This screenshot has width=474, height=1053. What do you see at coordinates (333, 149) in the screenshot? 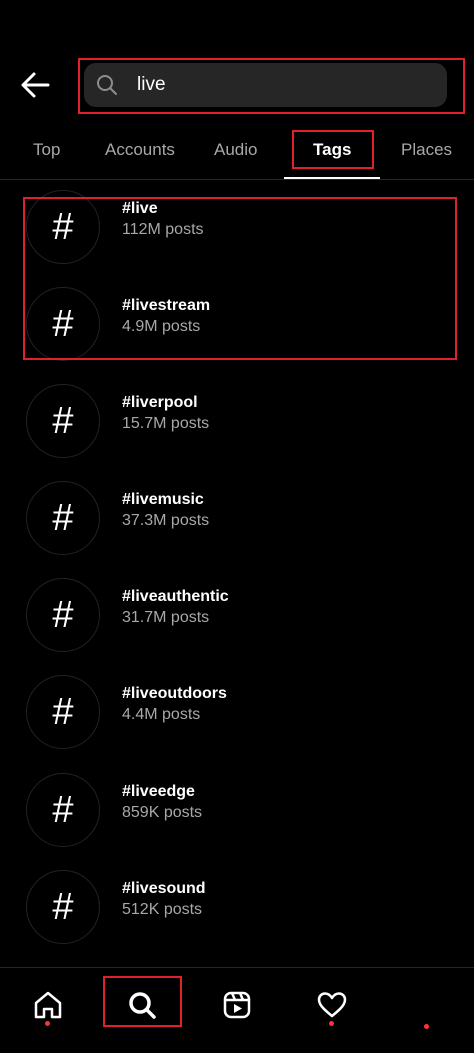
I see `tags-tab-highlight-box` at bounding box center [333, 149].